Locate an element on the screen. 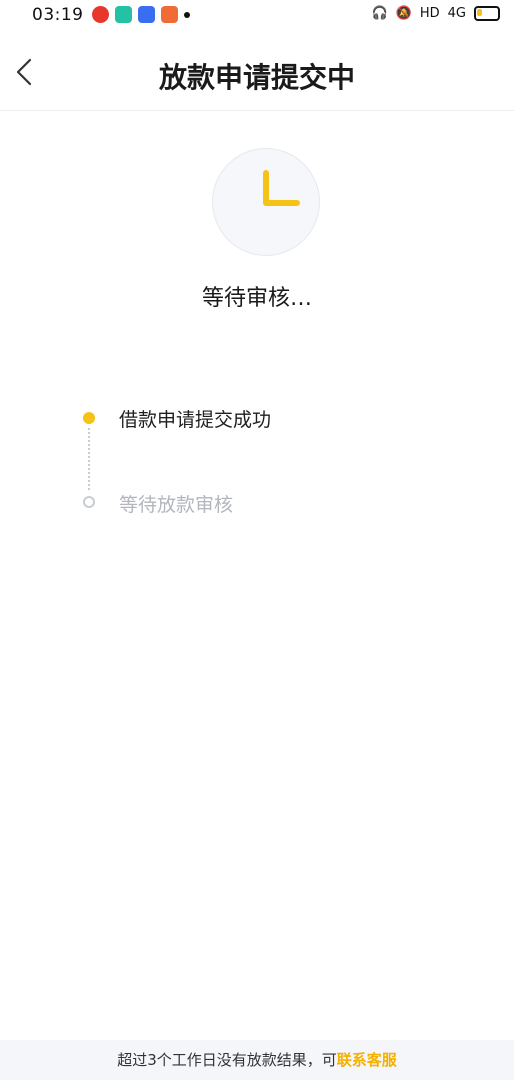 The width and height of the screenshot is (514, 1080). page-title: 放款申请提交中 is located at coordinates (256, 77).